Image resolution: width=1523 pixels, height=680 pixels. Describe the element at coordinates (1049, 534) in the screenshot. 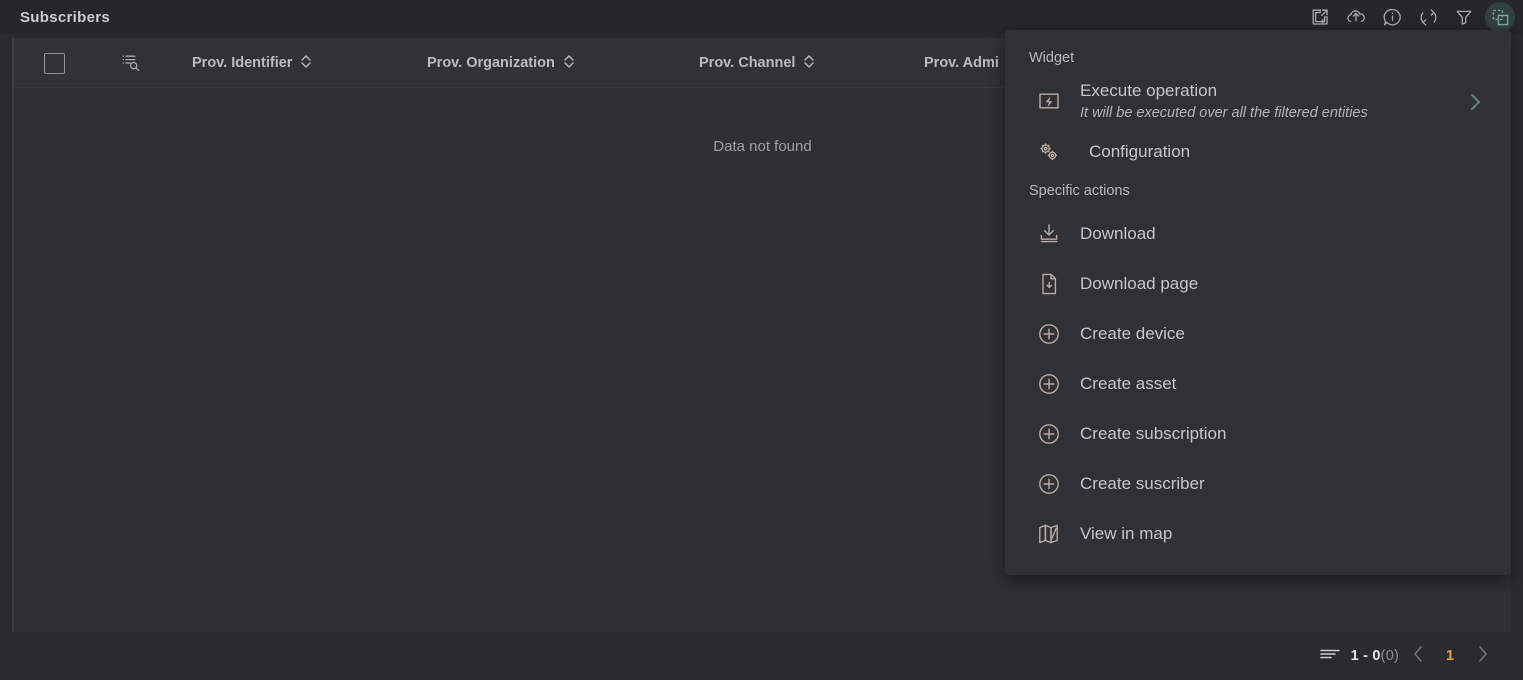

I see `map-icon` at that location.